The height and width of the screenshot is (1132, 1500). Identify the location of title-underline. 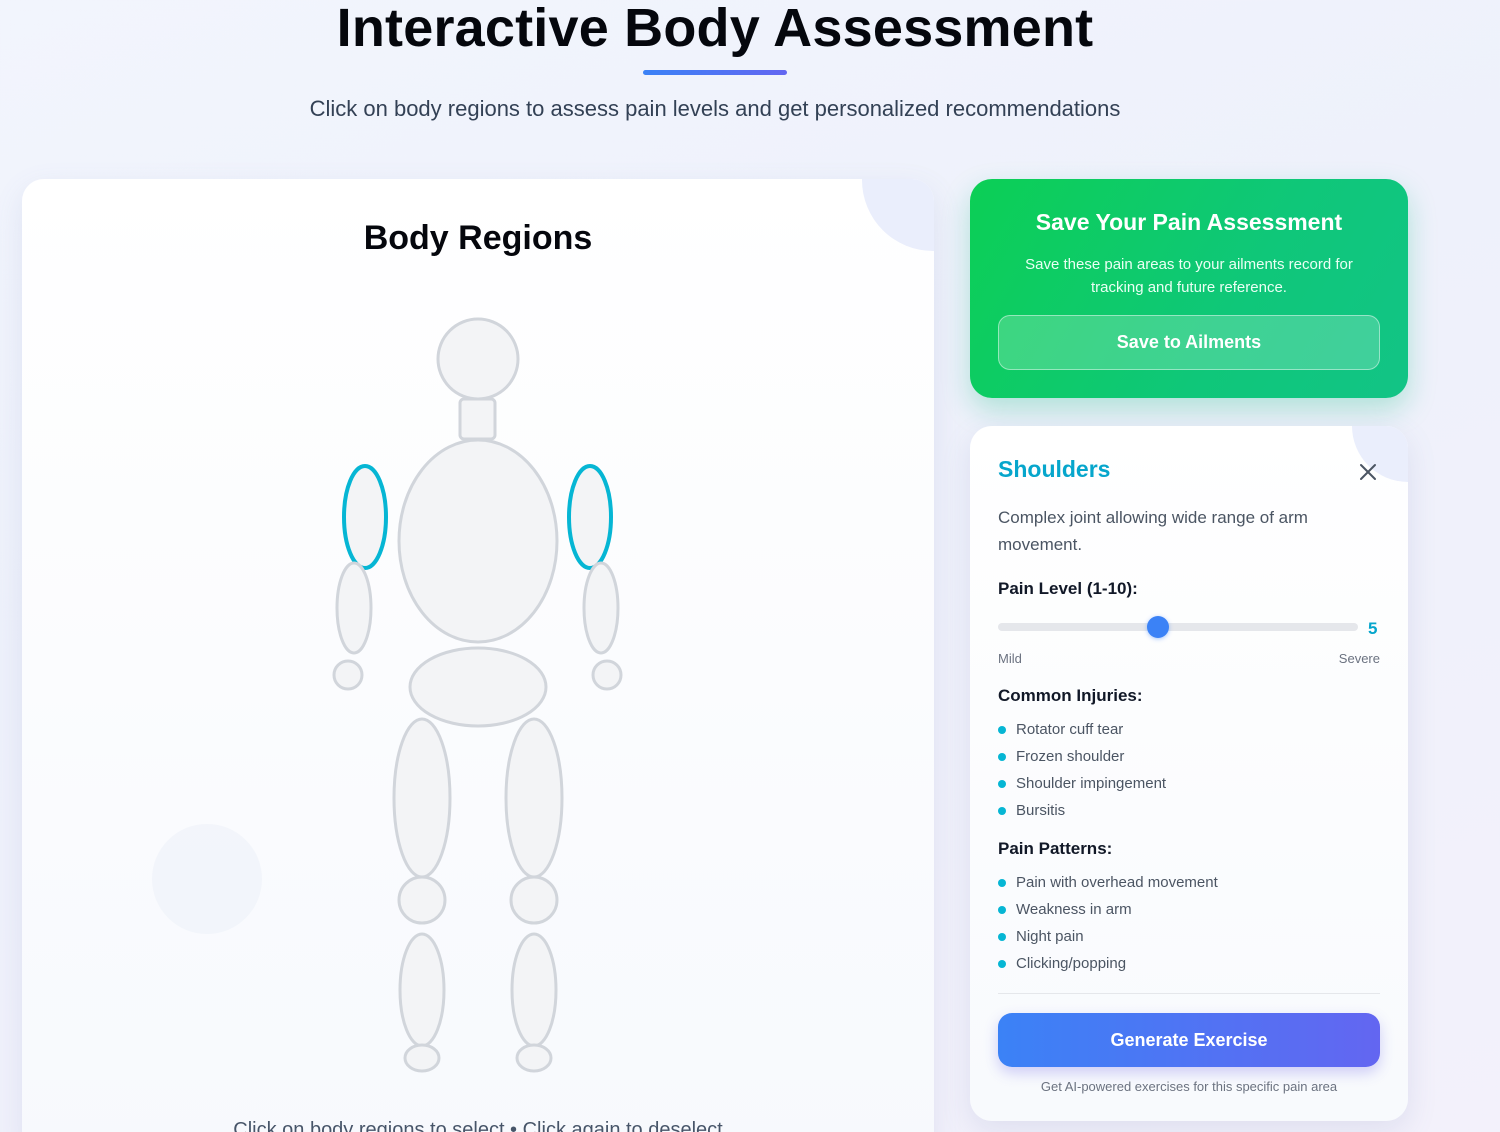
(715, 72).